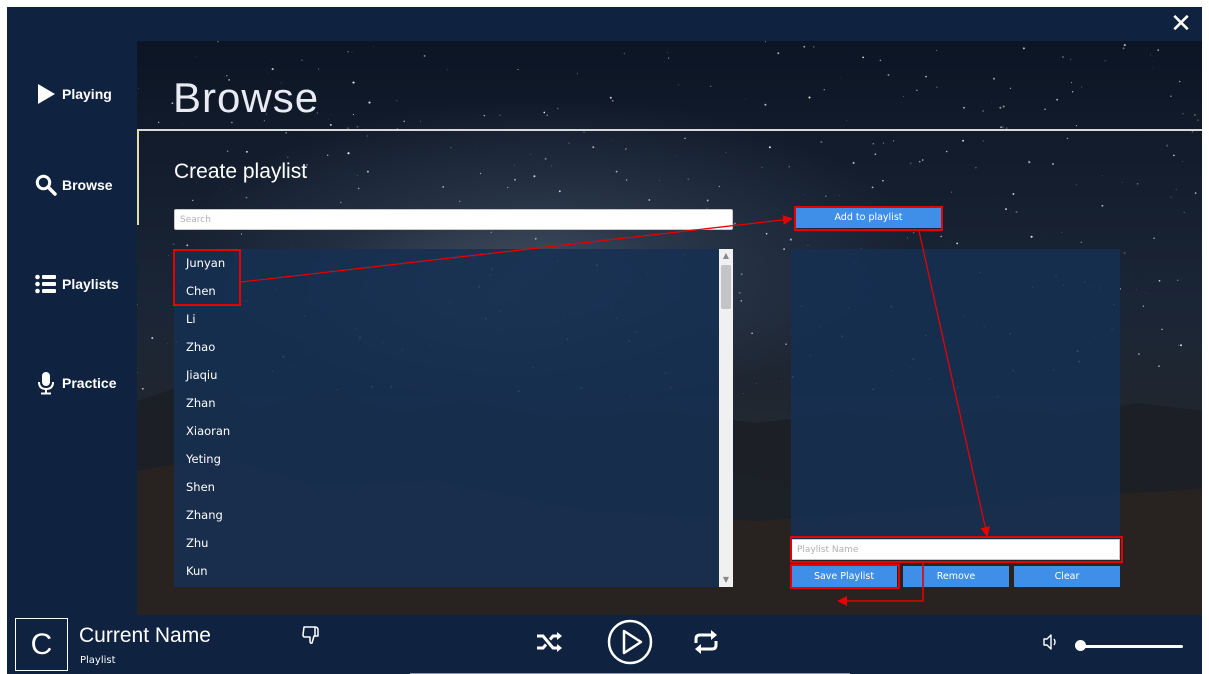  I want to click on list-item: Shen, so click(444, 487).